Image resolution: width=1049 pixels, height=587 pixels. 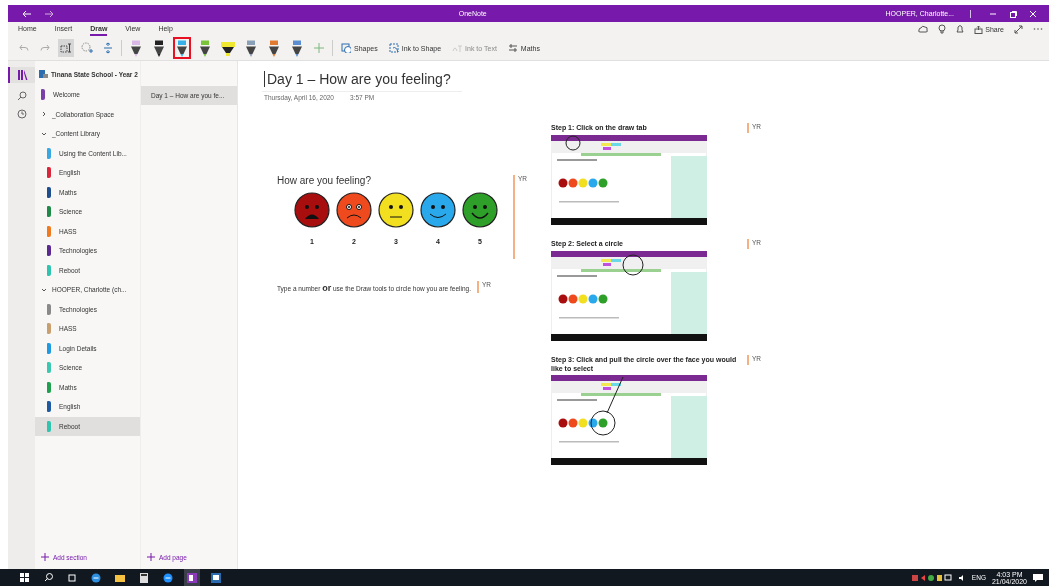 I want to click on app-window-icon, so click(x=216, y=577).